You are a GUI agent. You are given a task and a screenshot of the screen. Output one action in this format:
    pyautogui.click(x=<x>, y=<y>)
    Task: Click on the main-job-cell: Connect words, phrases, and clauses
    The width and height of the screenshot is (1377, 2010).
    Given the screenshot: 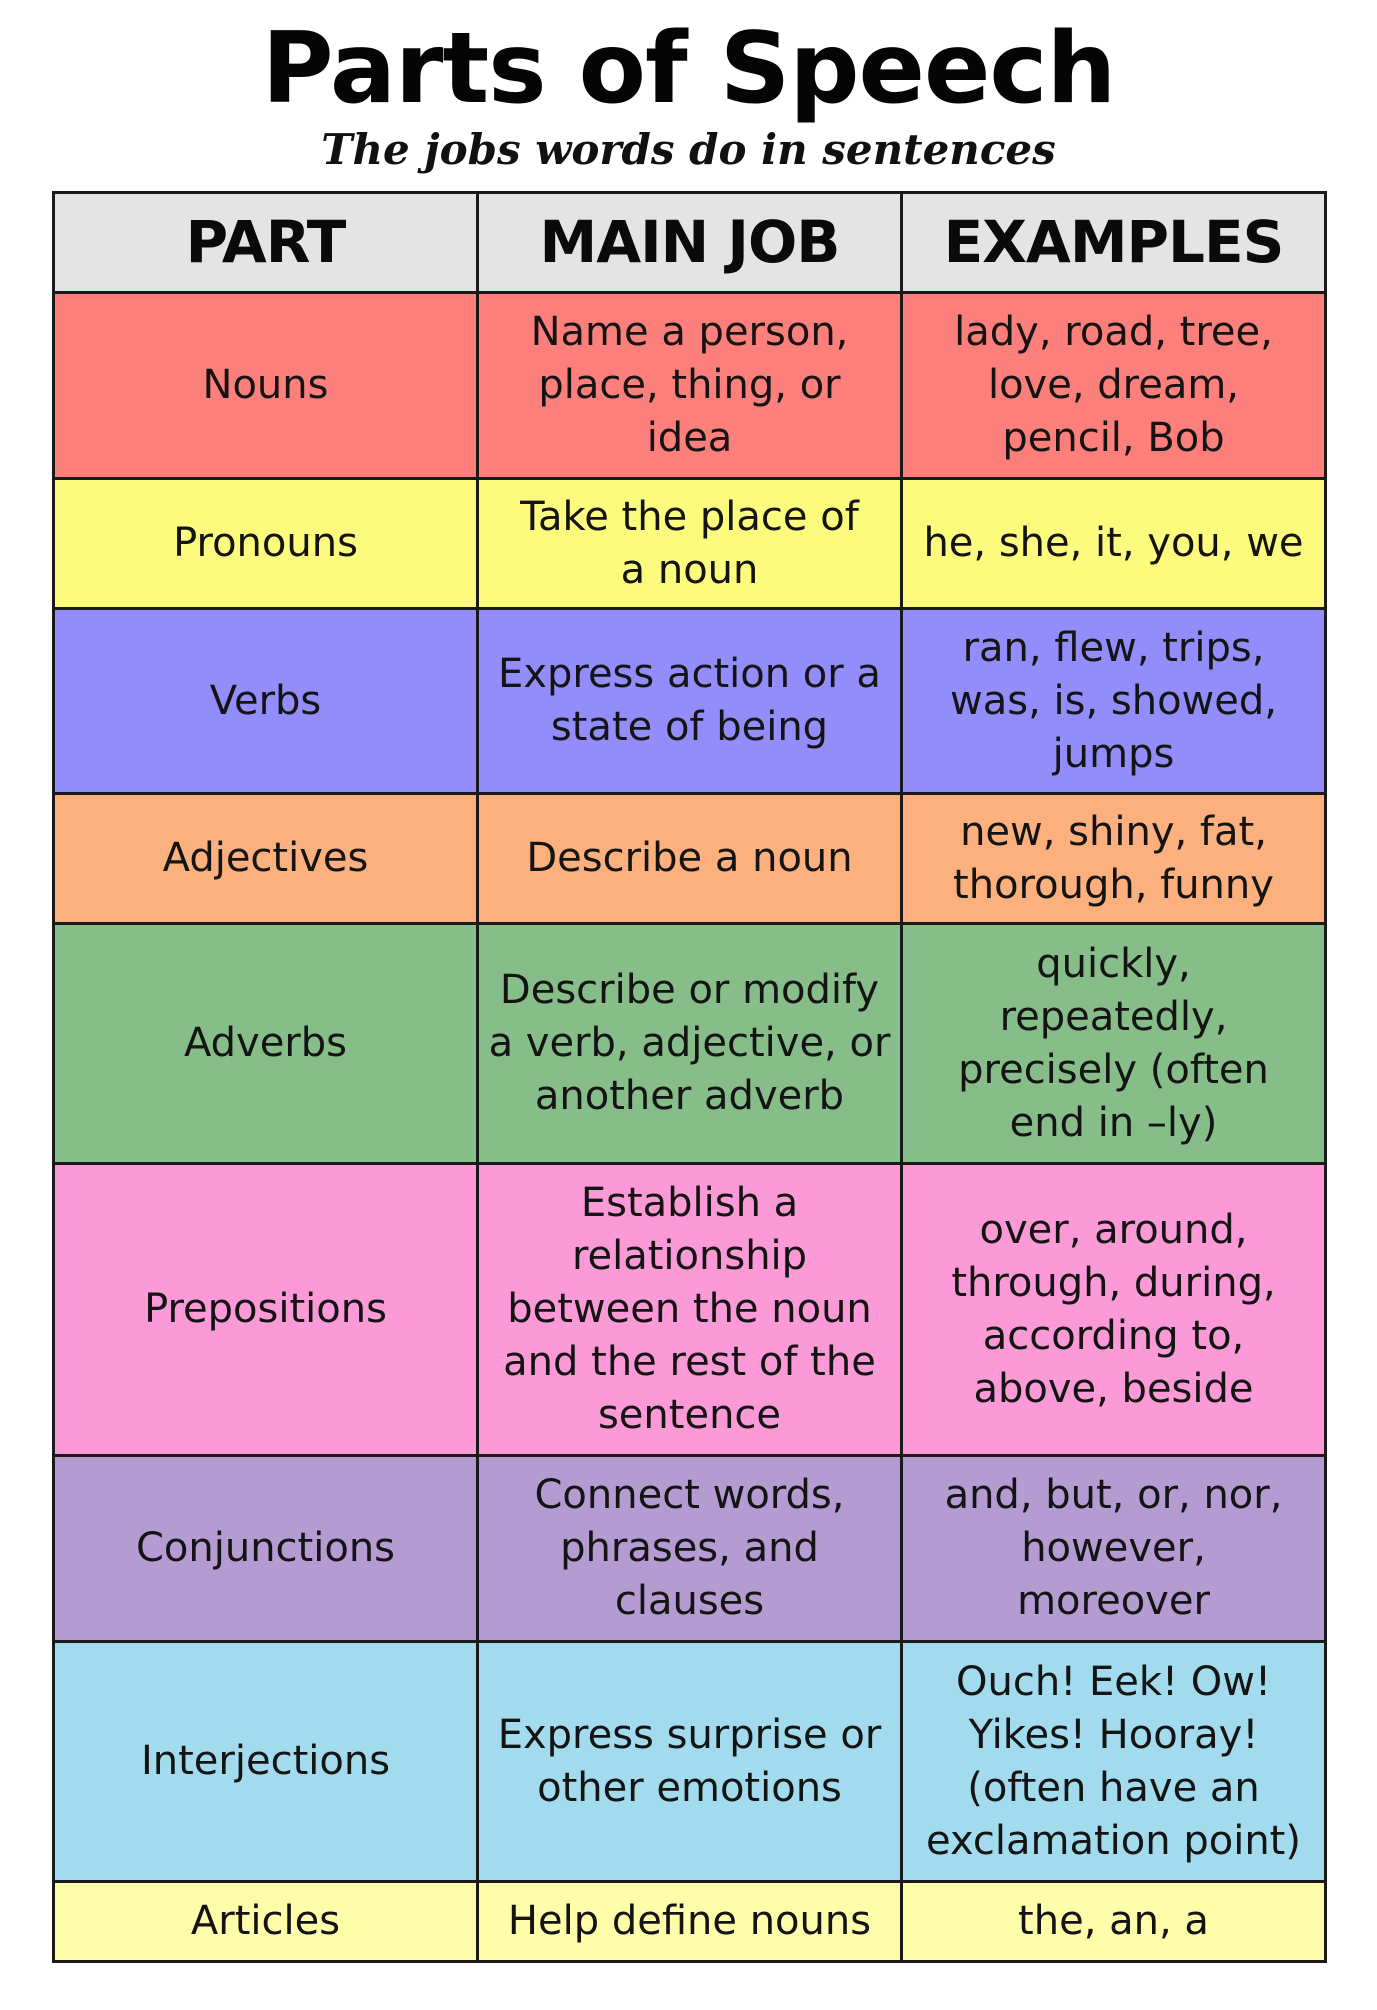 What is the action you would take?
    pyautogui.click(x=689, y=1548)
    